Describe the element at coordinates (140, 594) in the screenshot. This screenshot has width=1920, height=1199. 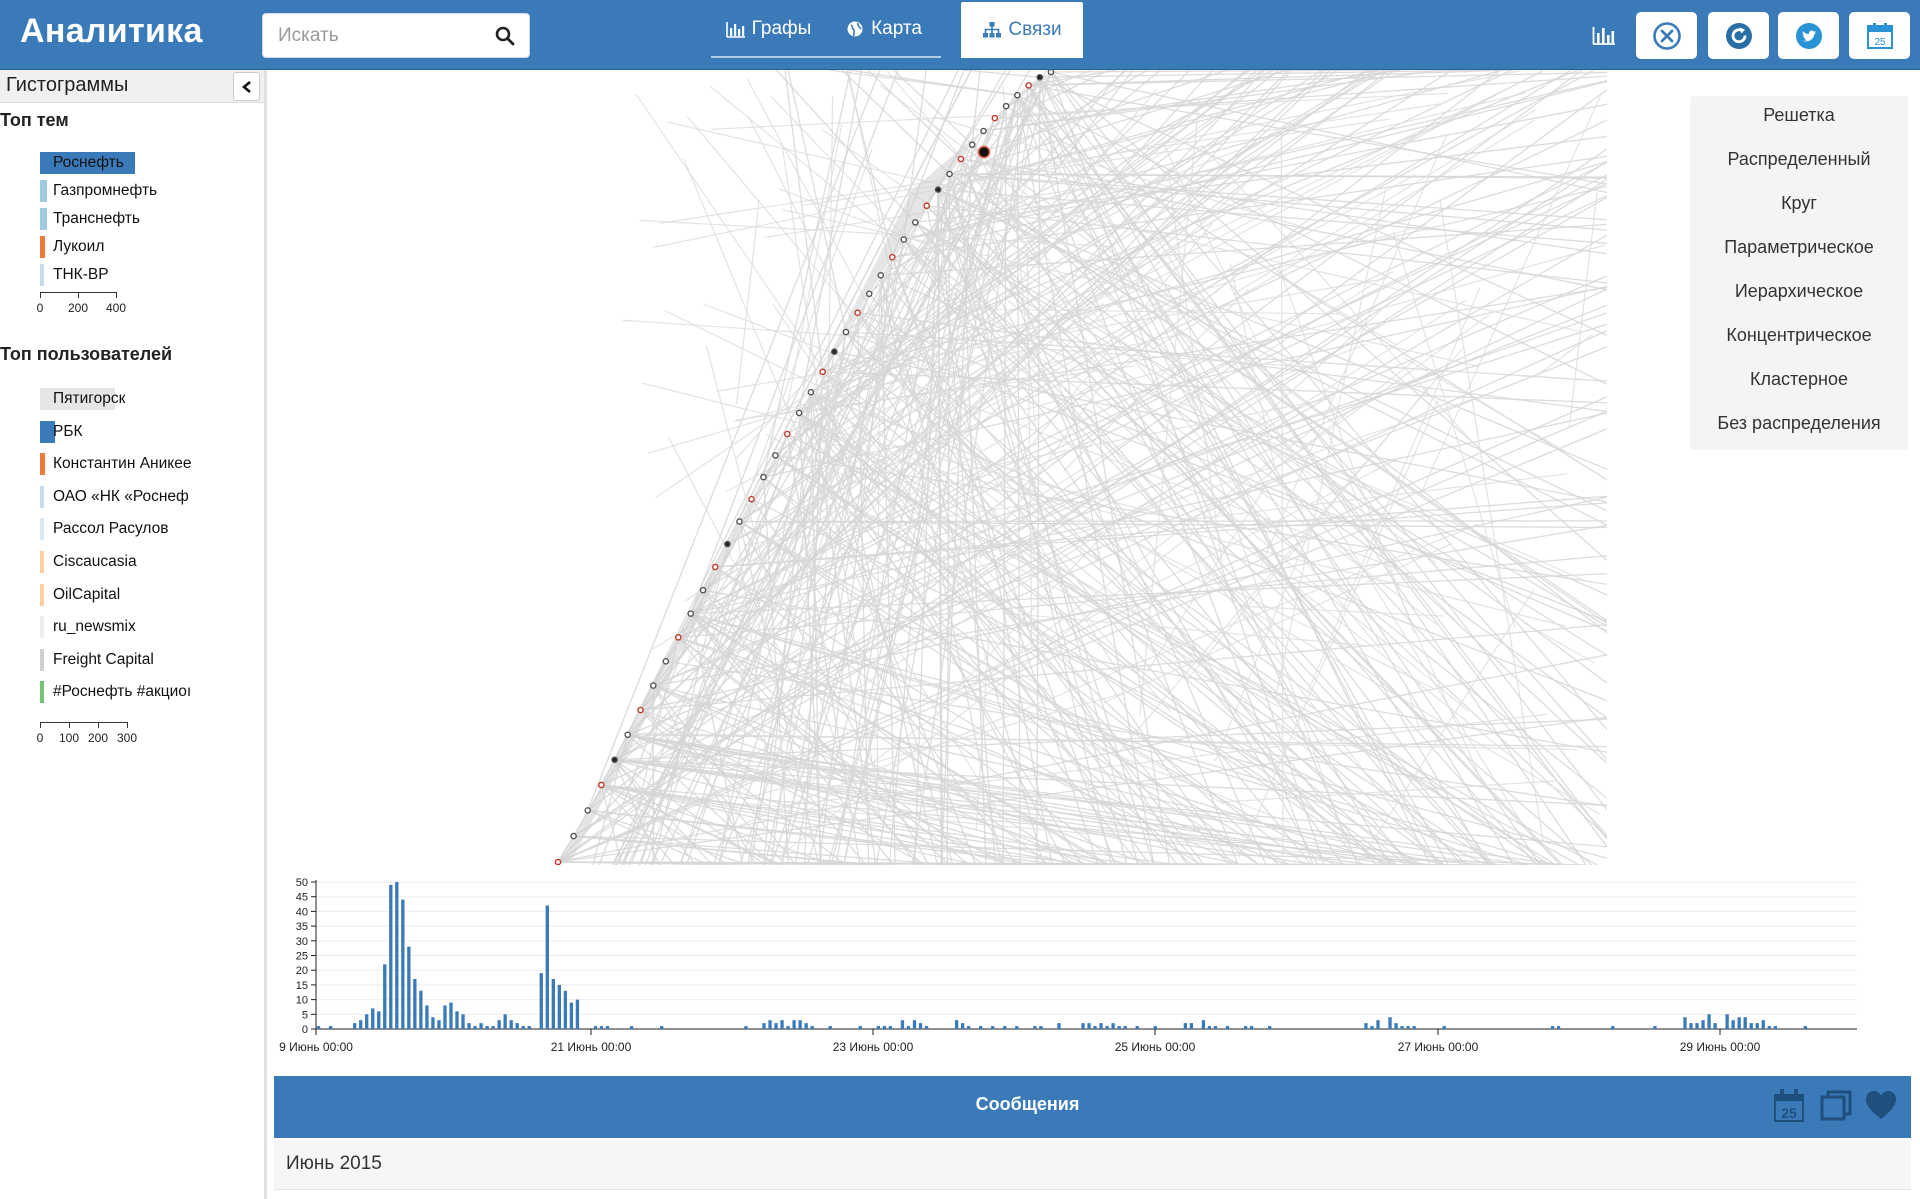
I see `histogram-bar-row: OilCapital` at that location.